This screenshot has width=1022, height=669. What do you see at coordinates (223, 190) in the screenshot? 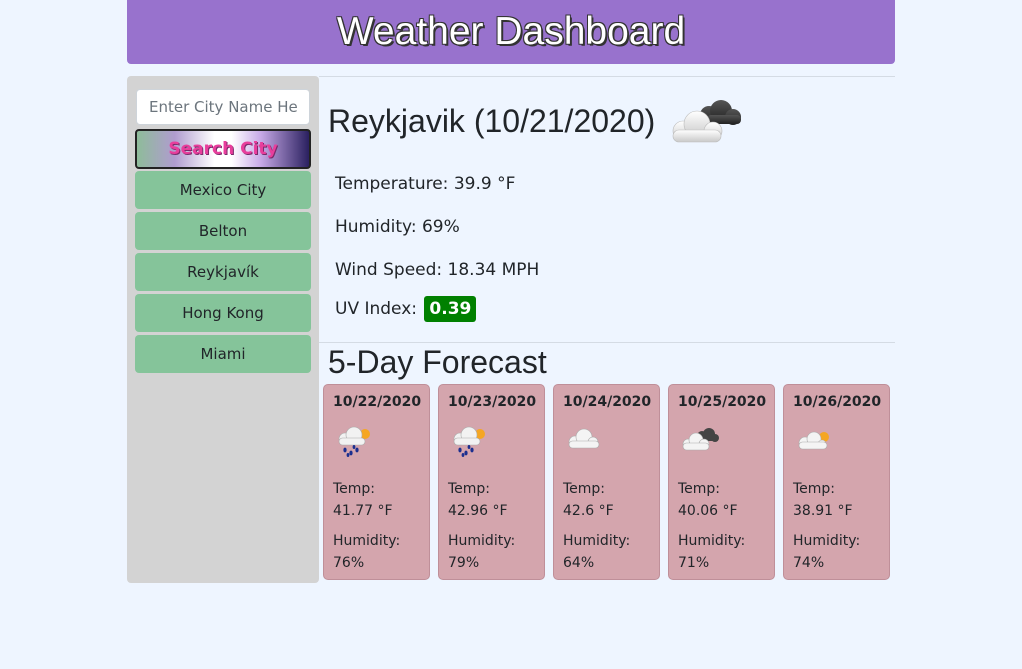
I see `history-item-mexico-city: Mexico City` at bounding box center [223, 190].